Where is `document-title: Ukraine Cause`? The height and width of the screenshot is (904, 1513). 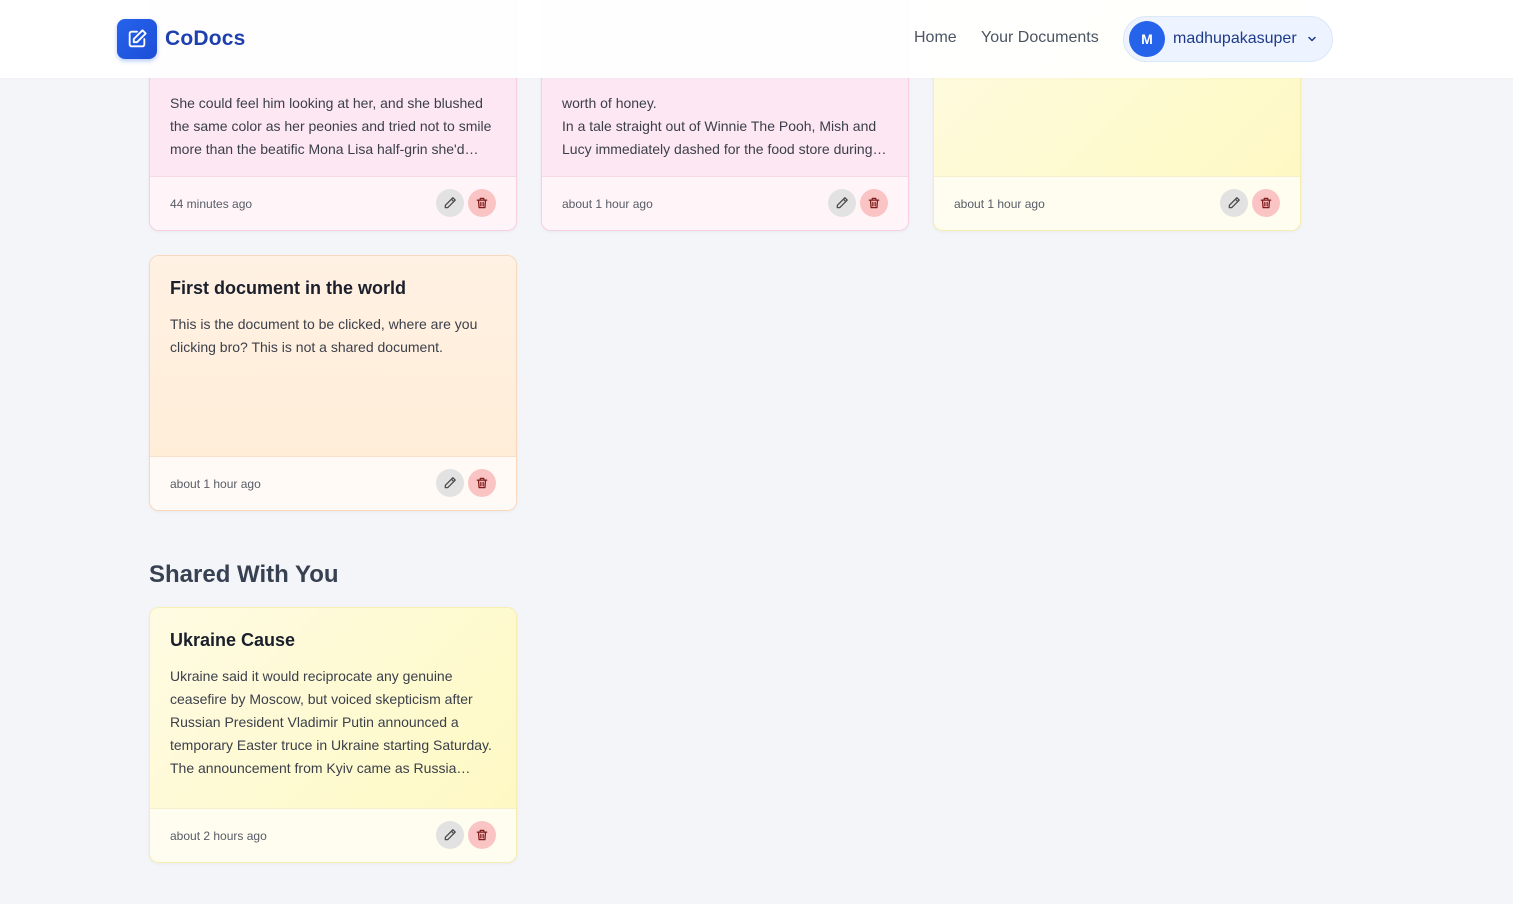 document-title: Ukraine Cause is located at coordinates (233, 640).